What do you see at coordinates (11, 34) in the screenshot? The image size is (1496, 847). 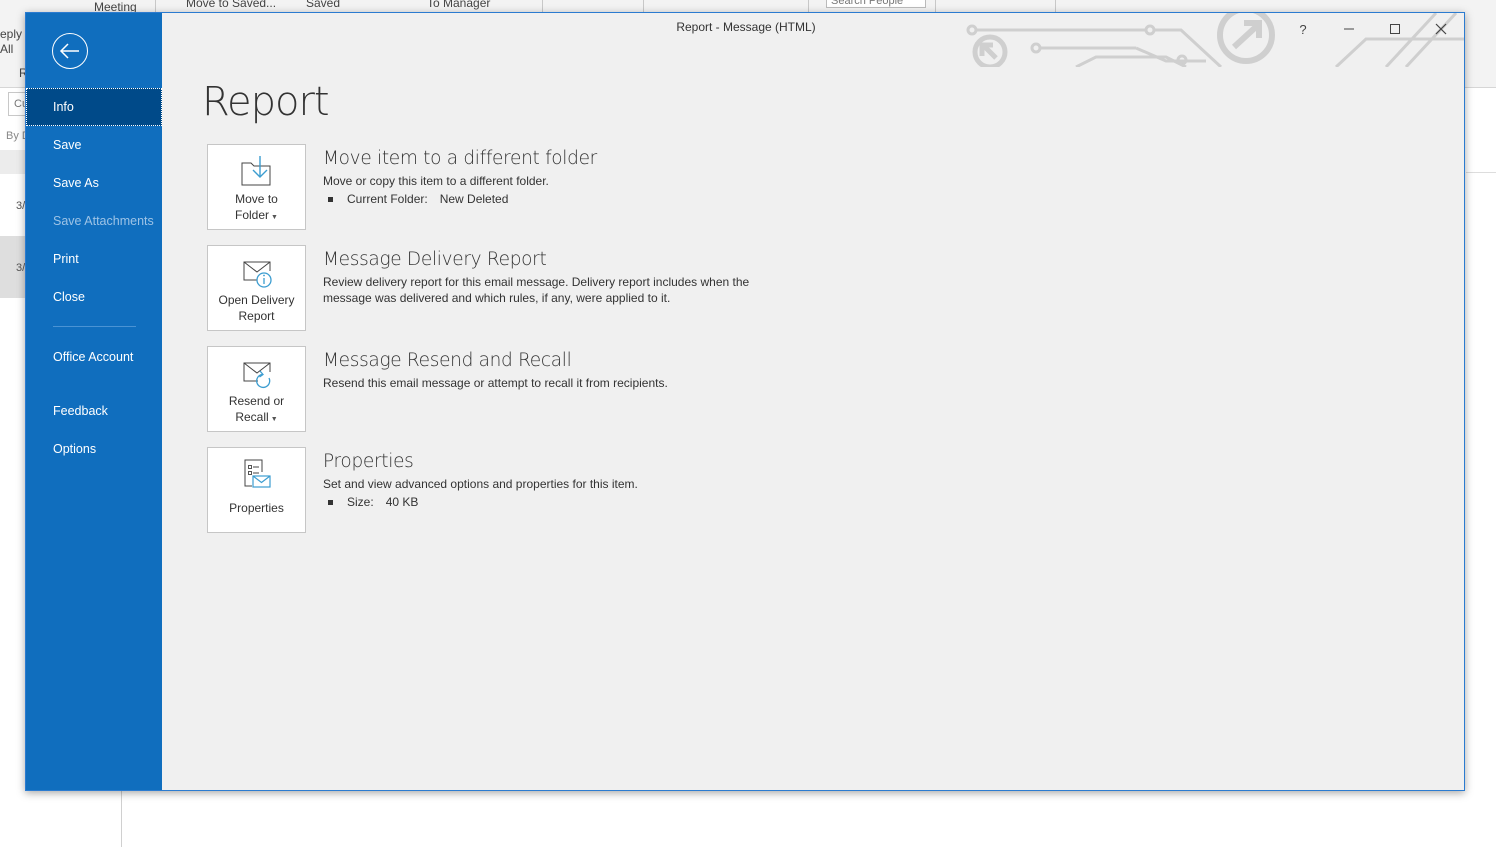 I see `ribbon-fragment: eply` at bounding box center [11, 34].